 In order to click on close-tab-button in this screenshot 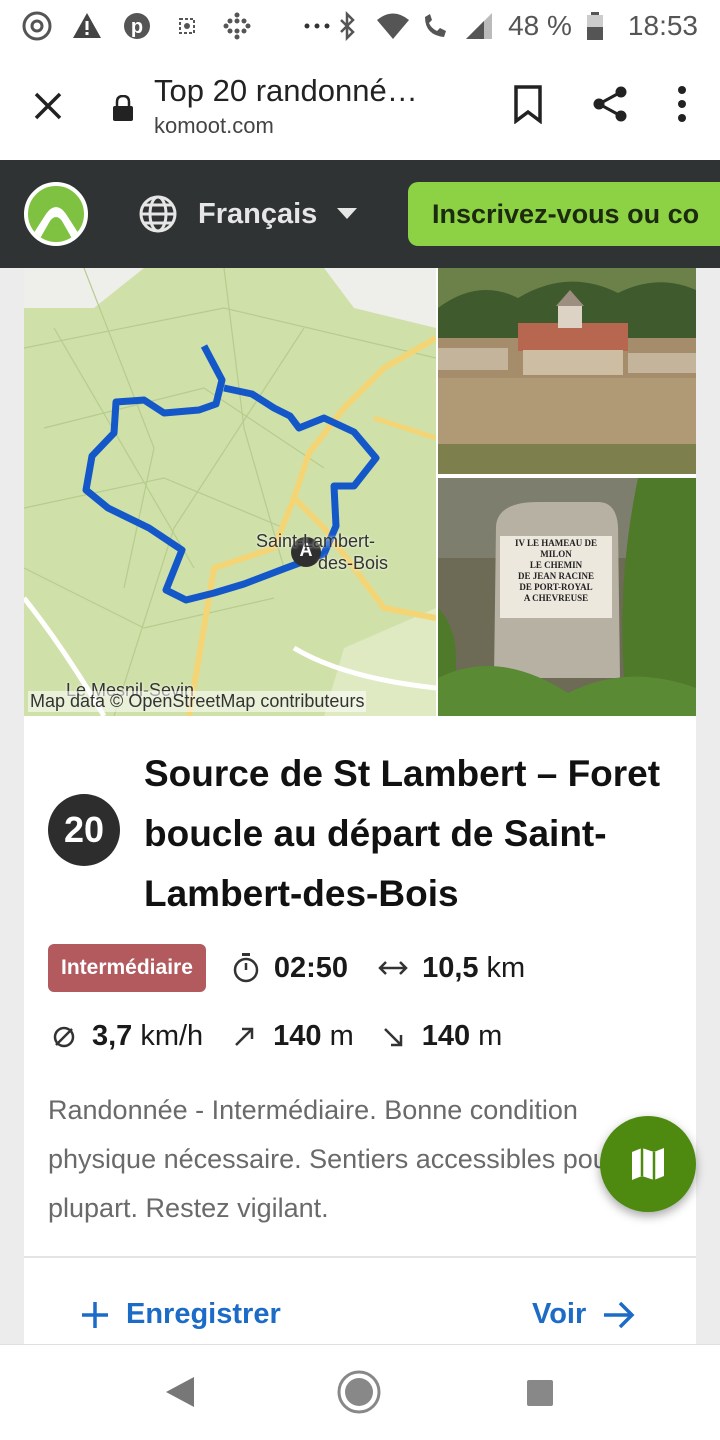, I will do `click(48, 106)`.